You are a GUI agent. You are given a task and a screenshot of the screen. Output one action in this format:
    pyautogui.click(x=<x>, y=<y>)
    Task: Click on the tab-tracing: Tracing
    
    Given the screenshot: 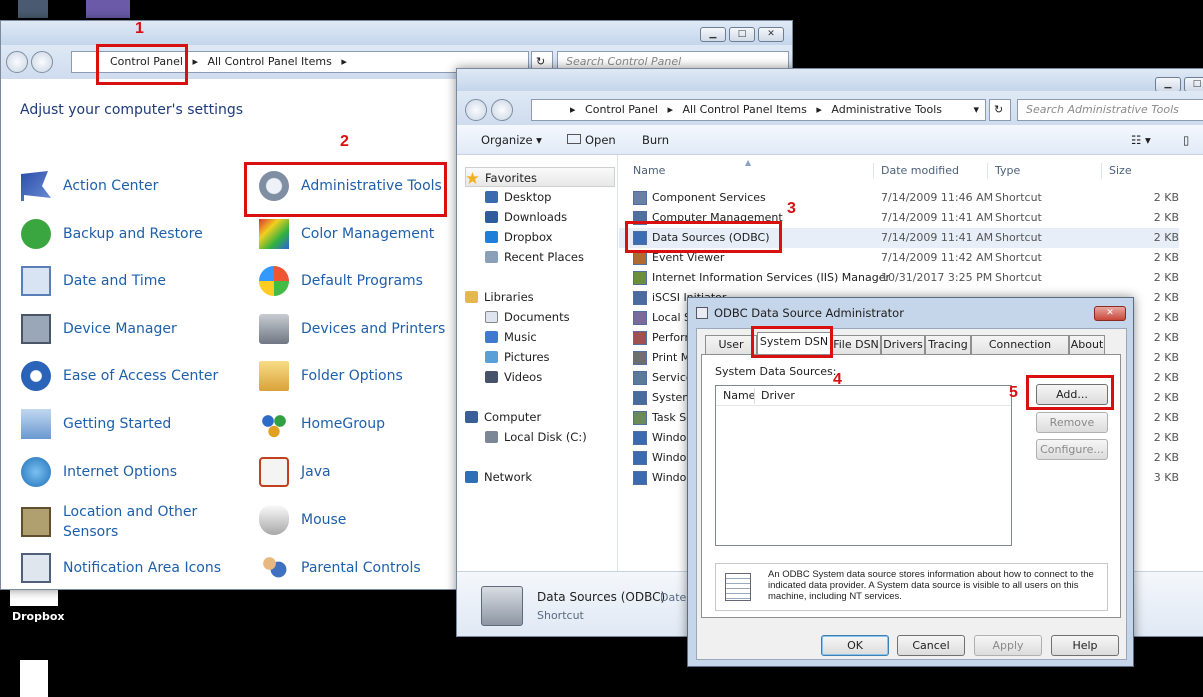 What is the action you would take?
    pyautogui.click(x=948, y=345)
    